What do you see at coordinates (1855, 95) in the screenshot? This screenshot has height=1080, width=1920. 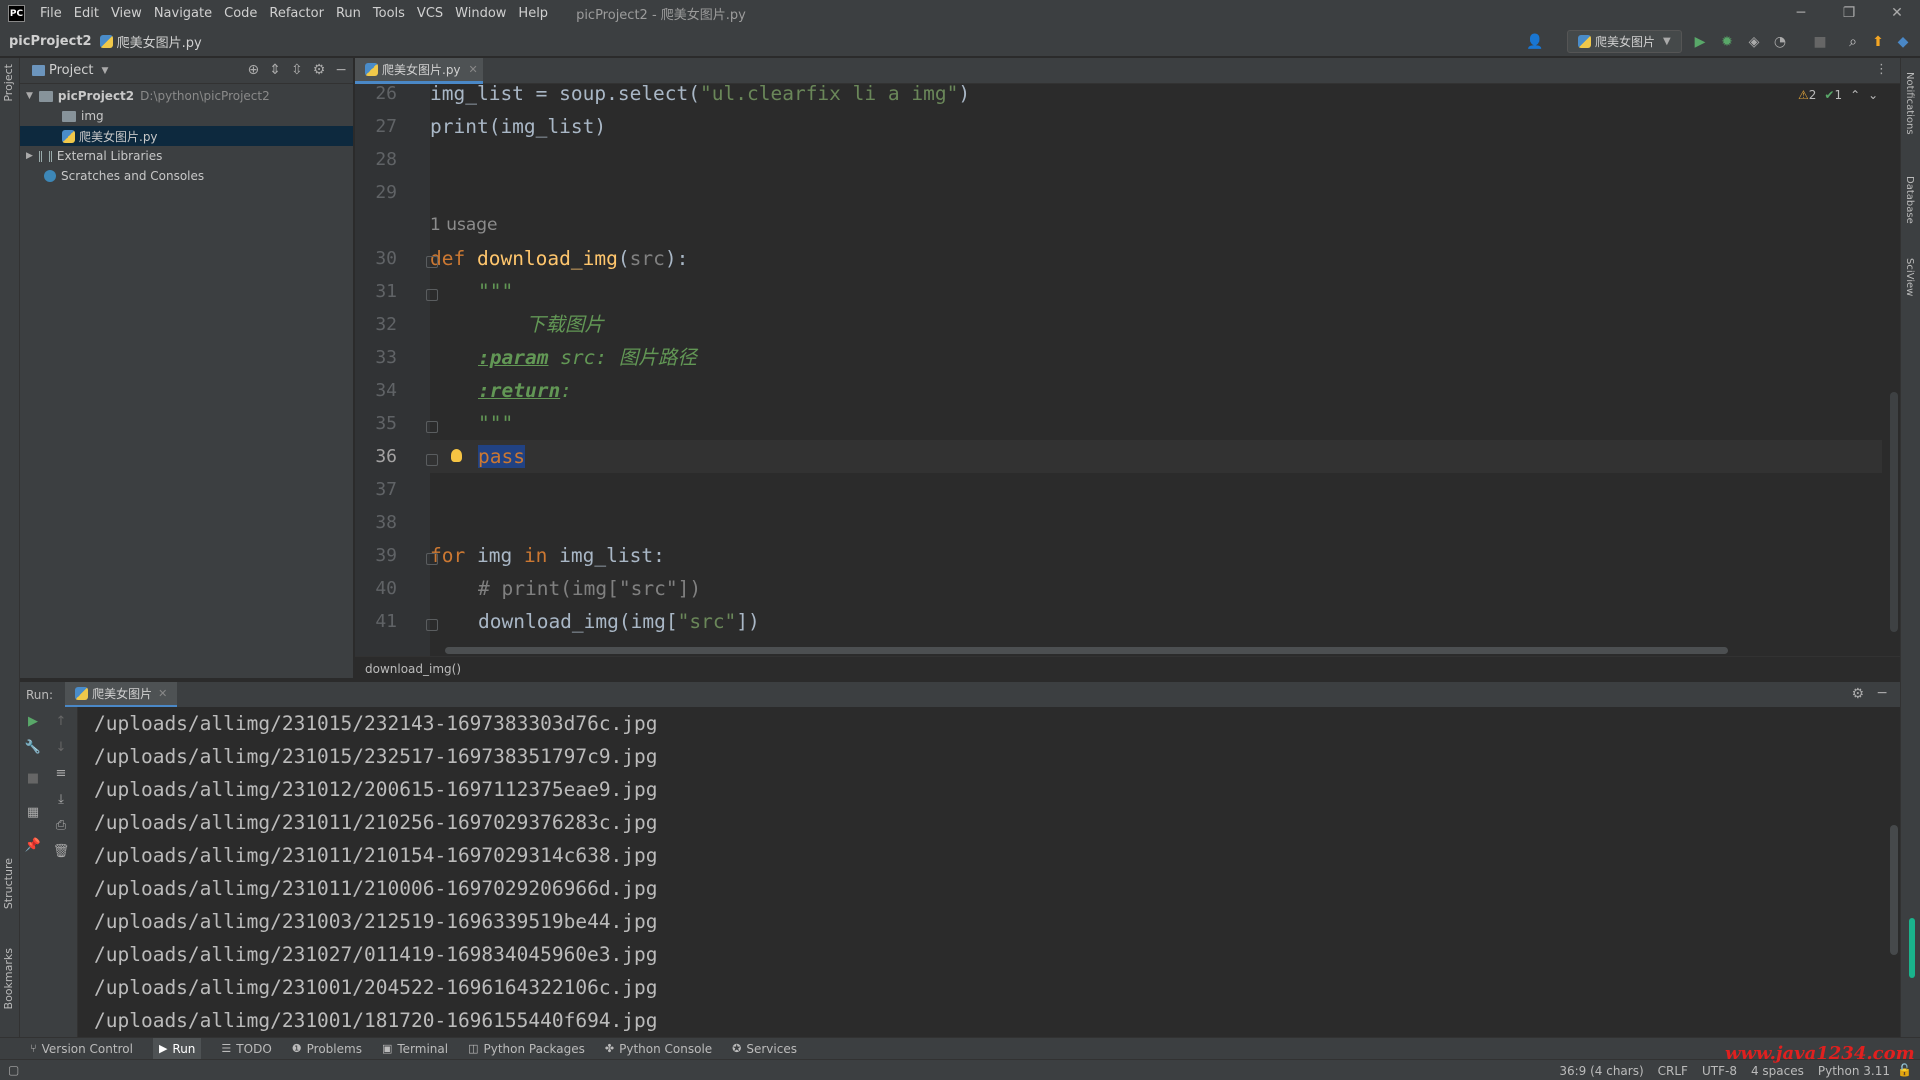 I see `chevron-up-icon: ⌃` at bounding box center [1855, 95].